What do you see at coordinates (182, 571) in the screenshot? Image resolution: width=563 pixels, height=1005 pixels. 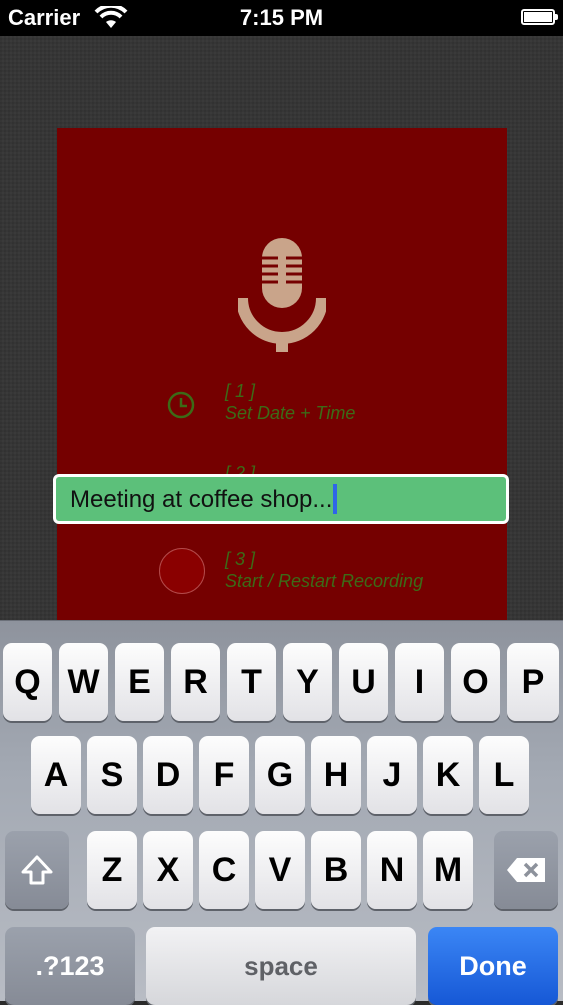 I see `record-icon` at bounding box center [182, 571].